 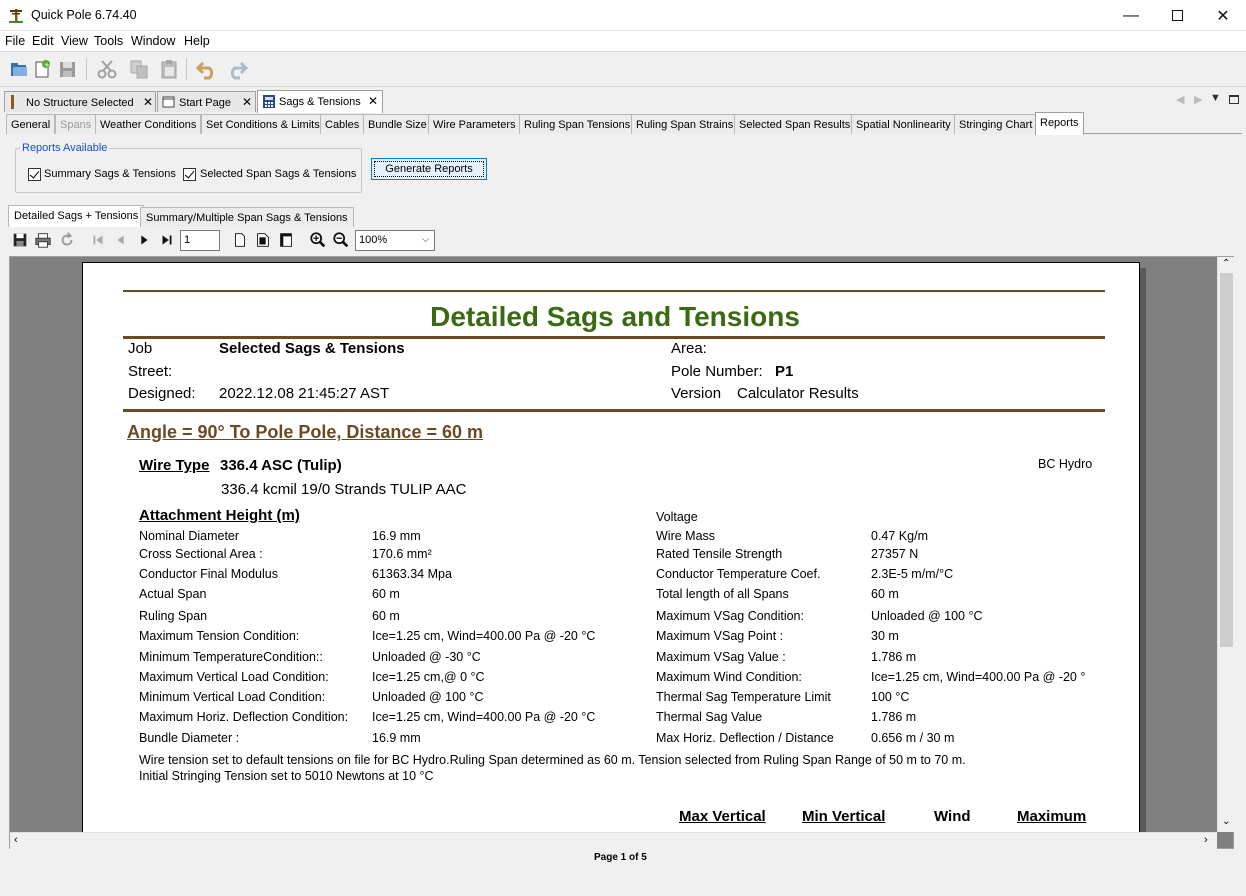 I want to click on tab-selected-span-results: Selected Span Results, so click(x=795, y=124).